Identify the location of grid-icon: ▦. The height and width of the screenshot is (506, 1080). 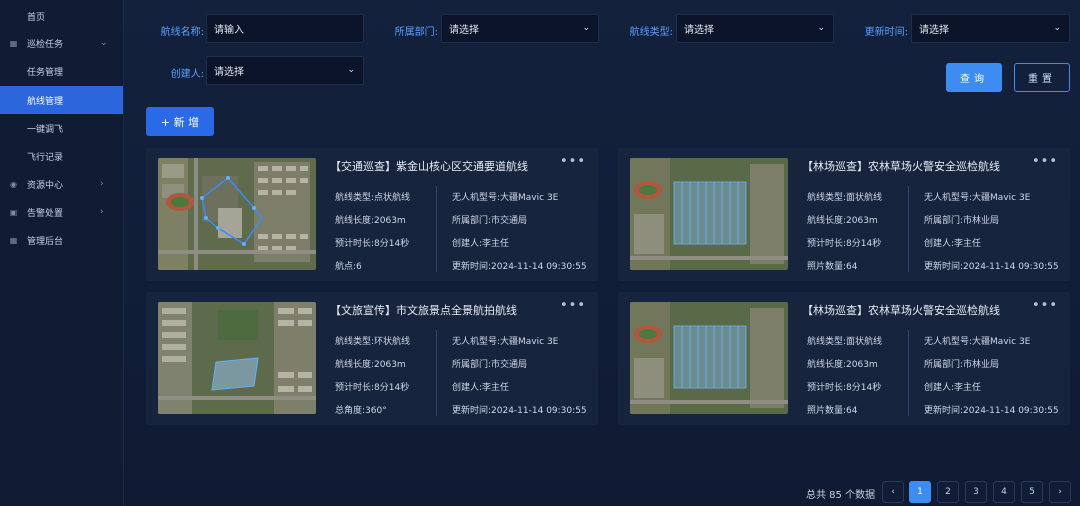
(13, 43).